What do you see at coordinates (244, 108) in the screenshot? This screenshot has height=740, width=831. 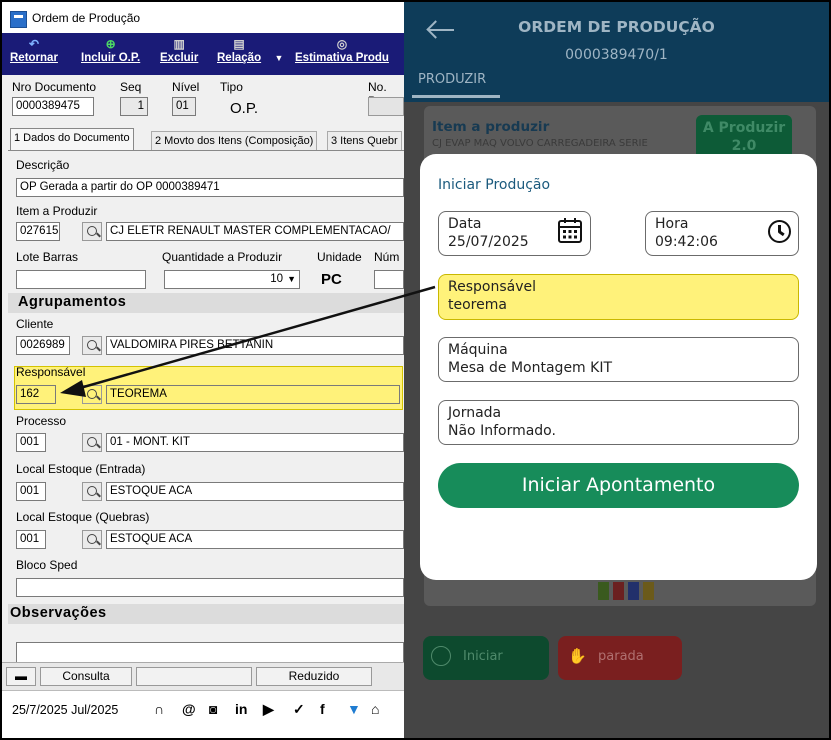 I see `tipo-value: O.P.` at bounding box center [244, 108].